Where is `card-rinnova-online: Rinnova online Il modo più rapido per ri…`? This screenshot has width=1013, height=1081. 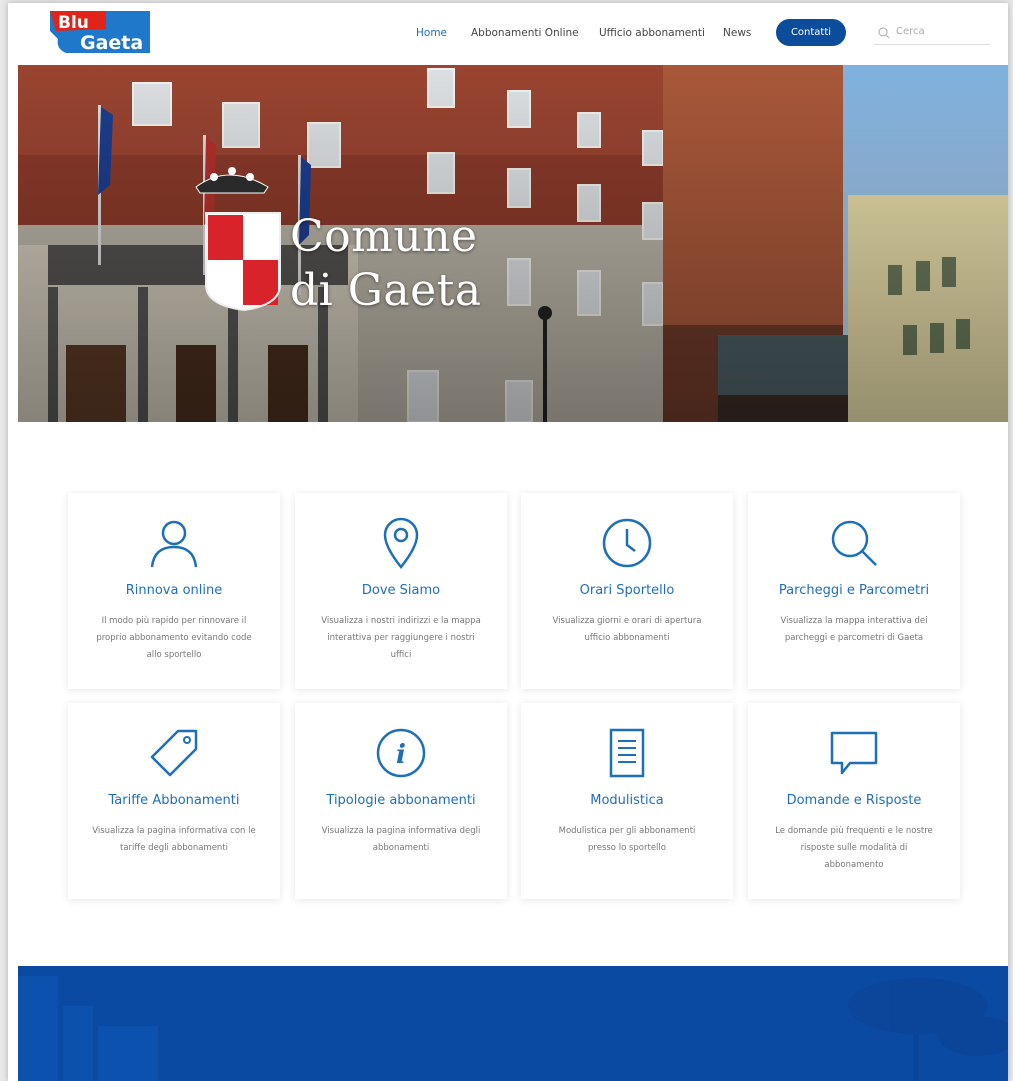 card-rinnova-online: Rinnova online Il modo più rapido per ri… is located at coordinates (174, 591).